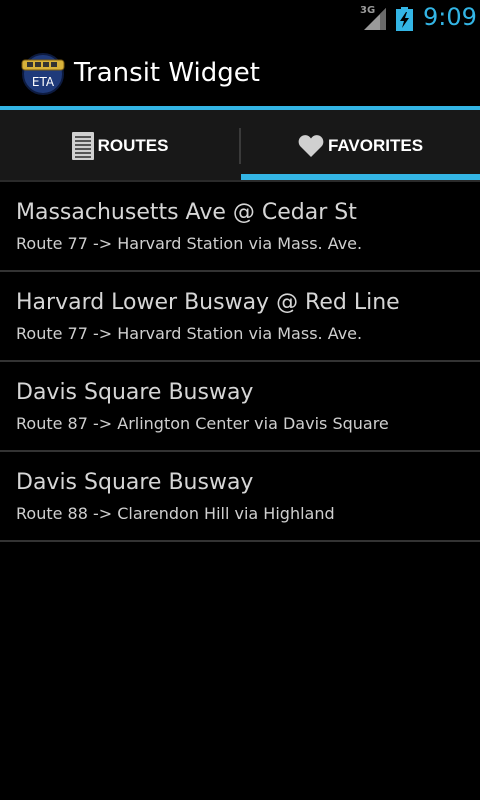 This screenshot has height=800, width=480. Describe the element at coordinates (43, 74) in the screenshot. I see `app-logo-icon: ETA` at that location.